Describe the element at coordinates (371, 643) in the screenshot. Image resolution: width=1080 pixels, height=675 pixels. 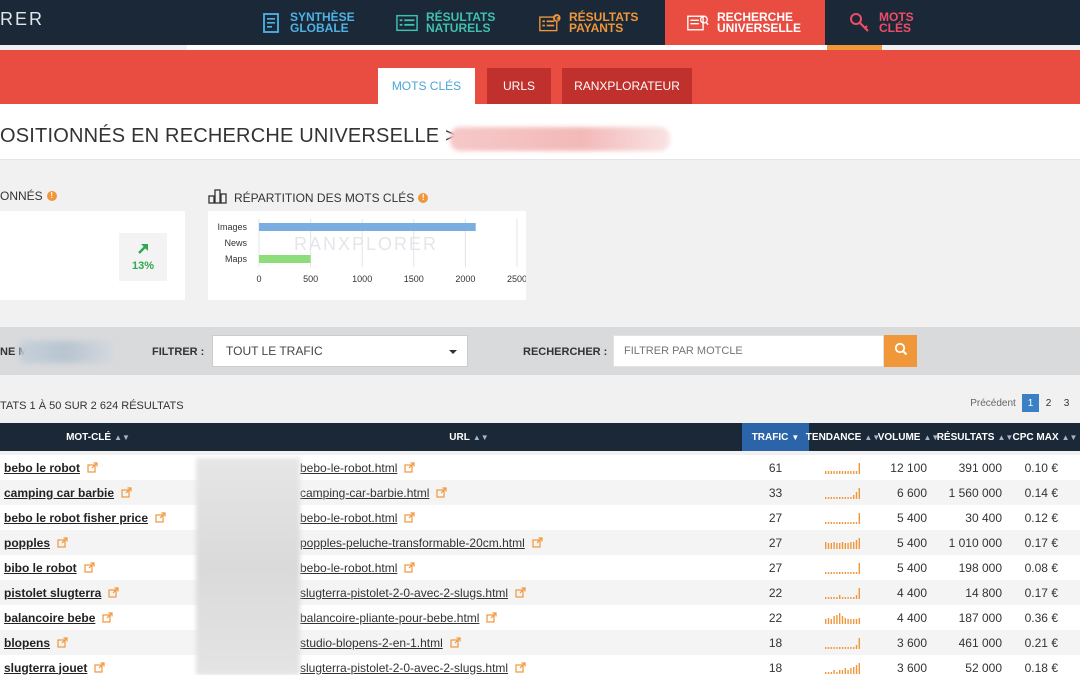
I see `url-link: studio-blopens-2-en-1.html` at that location.